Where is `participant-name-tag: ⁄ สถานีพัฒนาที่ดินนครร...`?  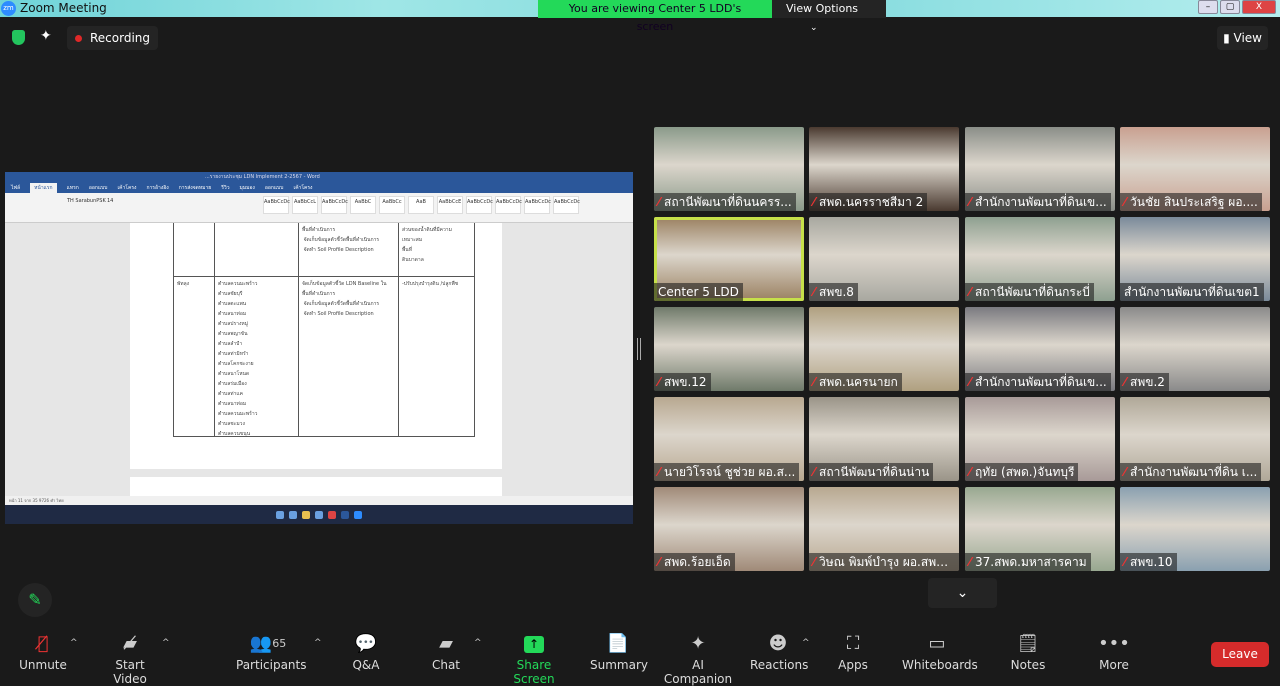
participant-name-tag: ⁄ สถานีพัฒนาที่ดินนครร... is located at coordinates (725, 202).